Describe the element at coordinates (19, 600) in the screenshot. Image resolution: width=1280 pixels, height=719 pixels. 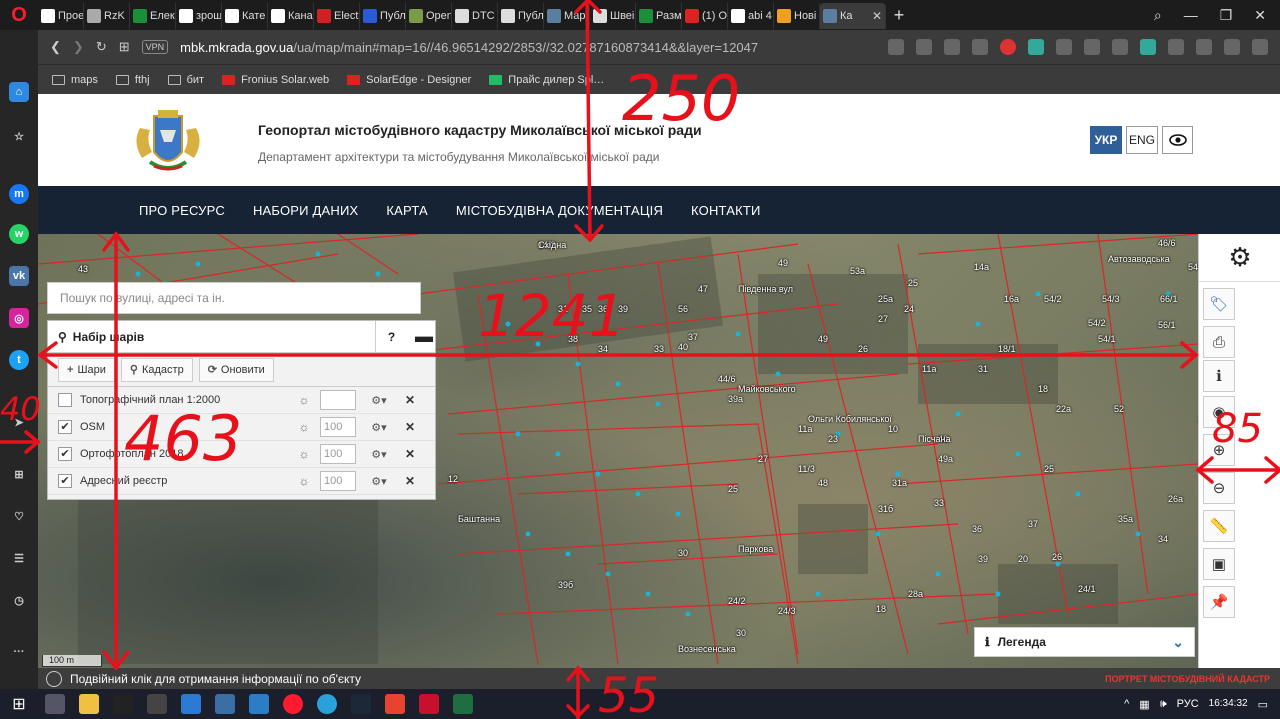
I see `history-icon: ◷` at that location.